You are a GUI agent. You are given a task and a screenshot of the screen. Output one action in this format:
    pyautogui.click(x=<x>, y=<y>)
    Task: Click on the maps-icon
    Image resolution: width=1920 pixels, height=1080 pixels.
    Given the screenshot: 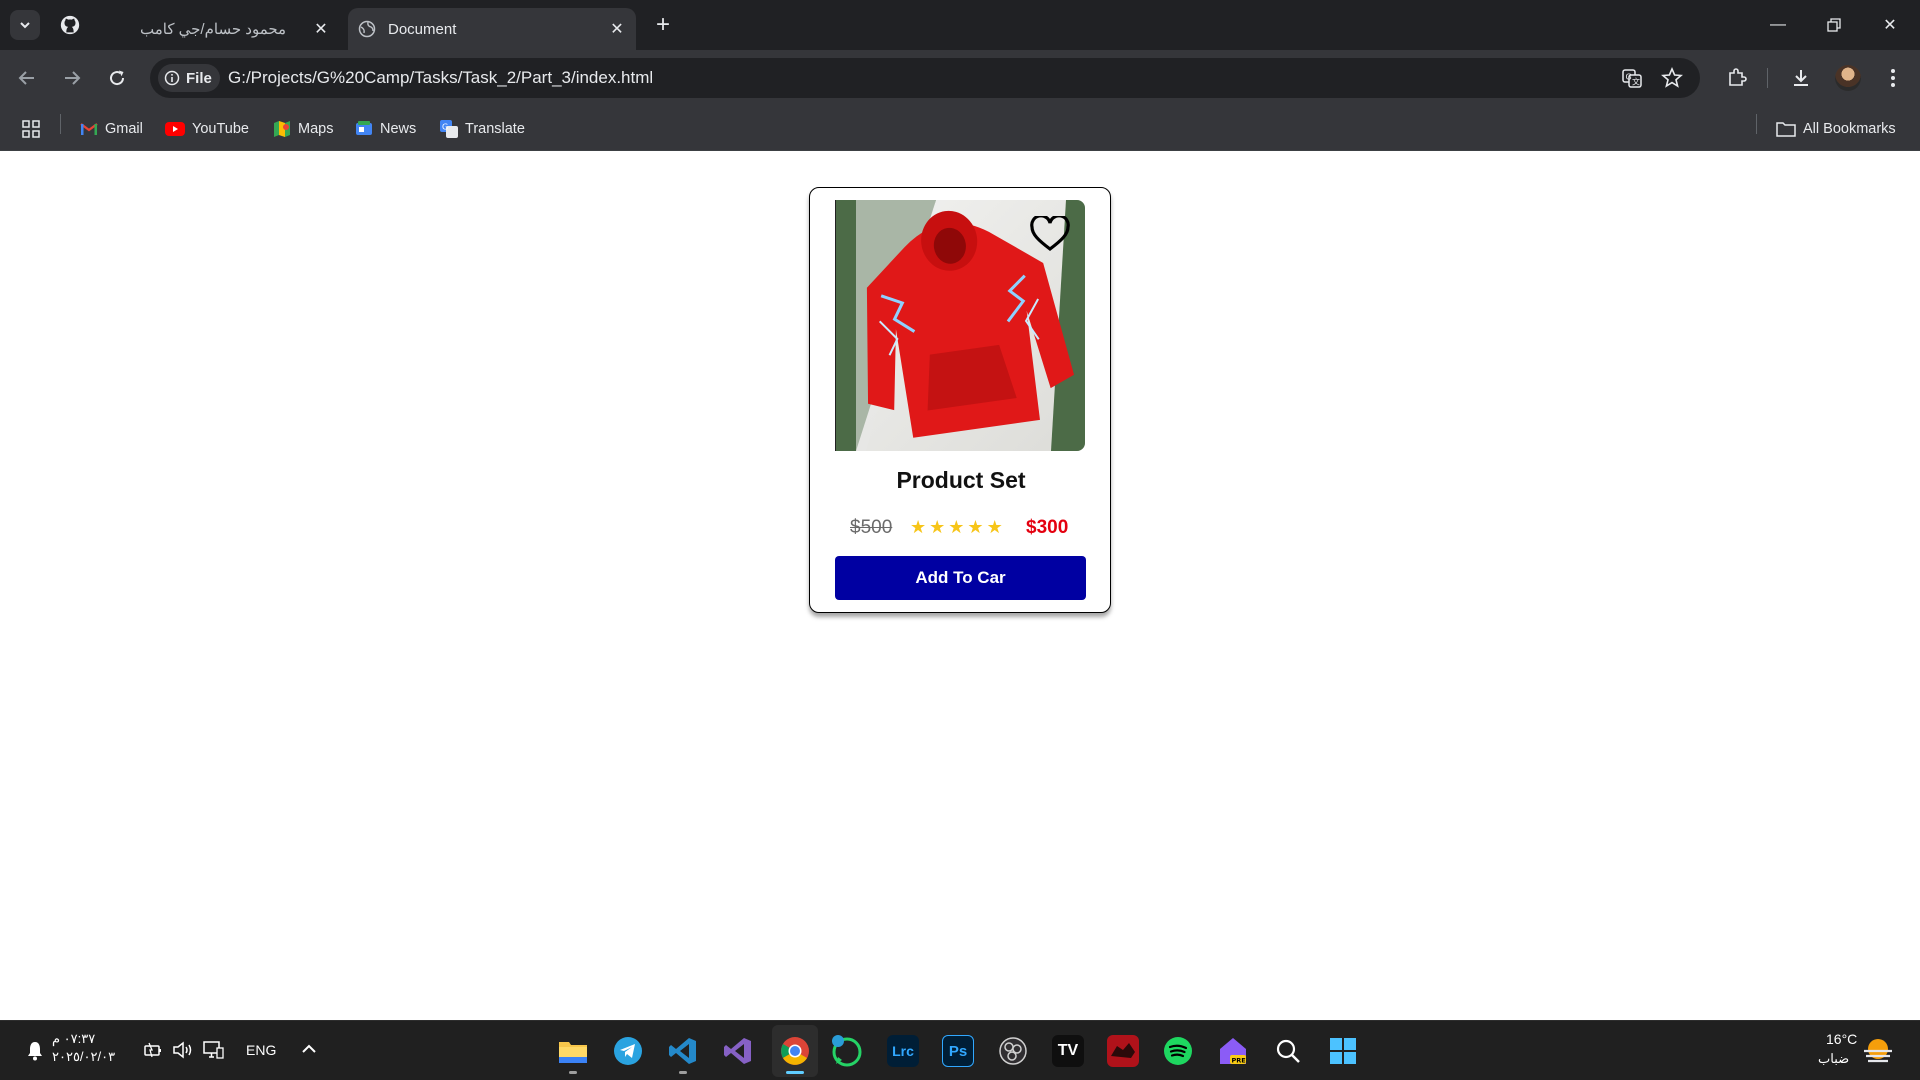 What is the action you would take?
    pyautogui.click(x=282, y=129)
    